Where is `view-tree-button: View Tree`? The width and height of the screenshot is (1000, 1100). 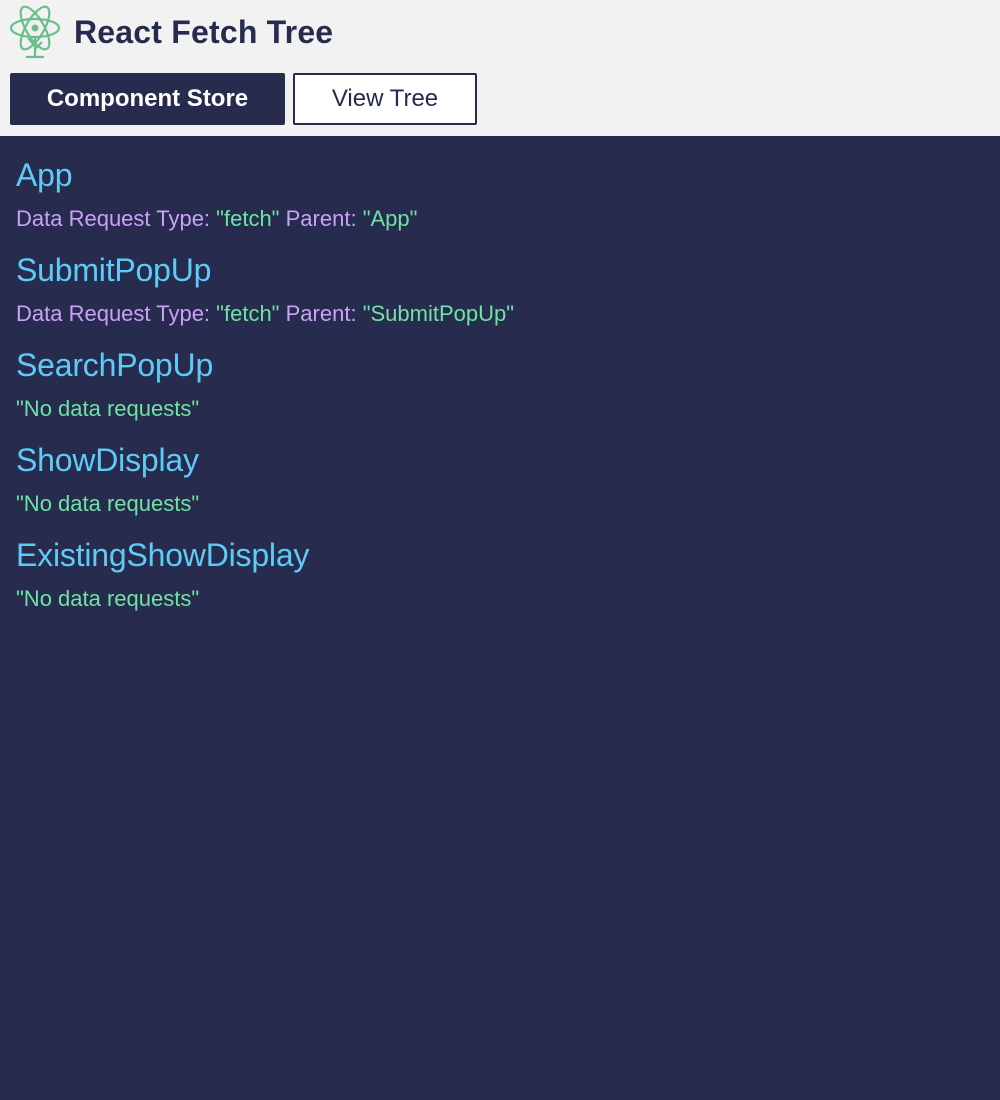
view-tree-button: View Tree is located at coordinates (385, 99).